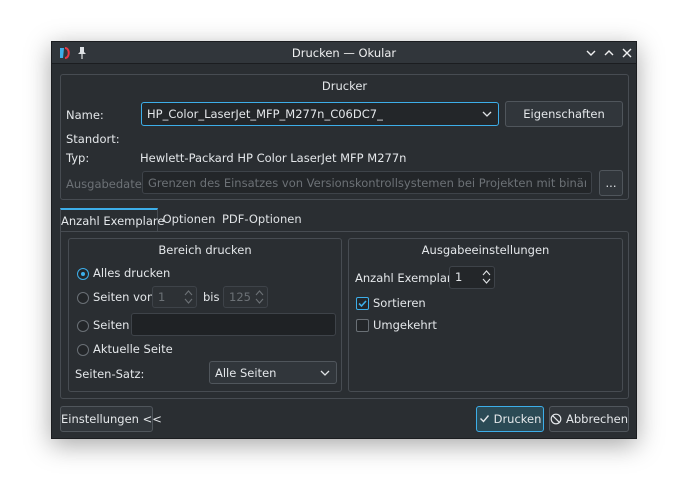 This screenshot has height=500, width=688. Describe the element at coordinates (85, 115) in the screenshot. I see `name-label: Name:` at that location.